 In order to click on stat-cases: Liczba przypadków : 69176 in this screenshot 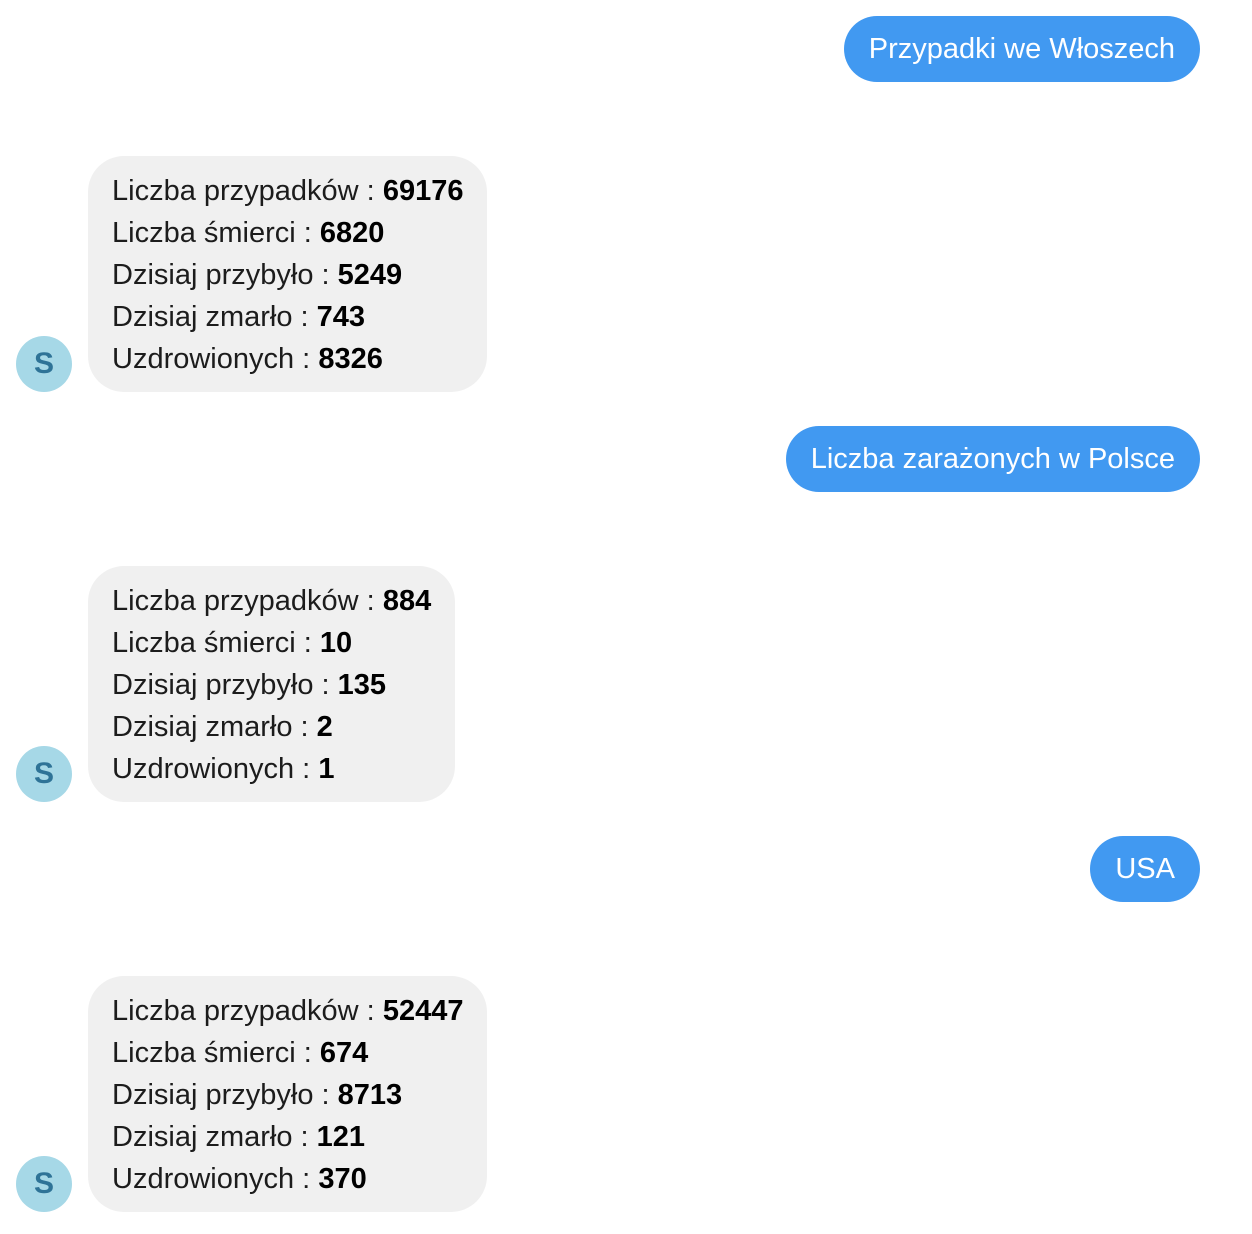, I will do `click(287, 191)`.